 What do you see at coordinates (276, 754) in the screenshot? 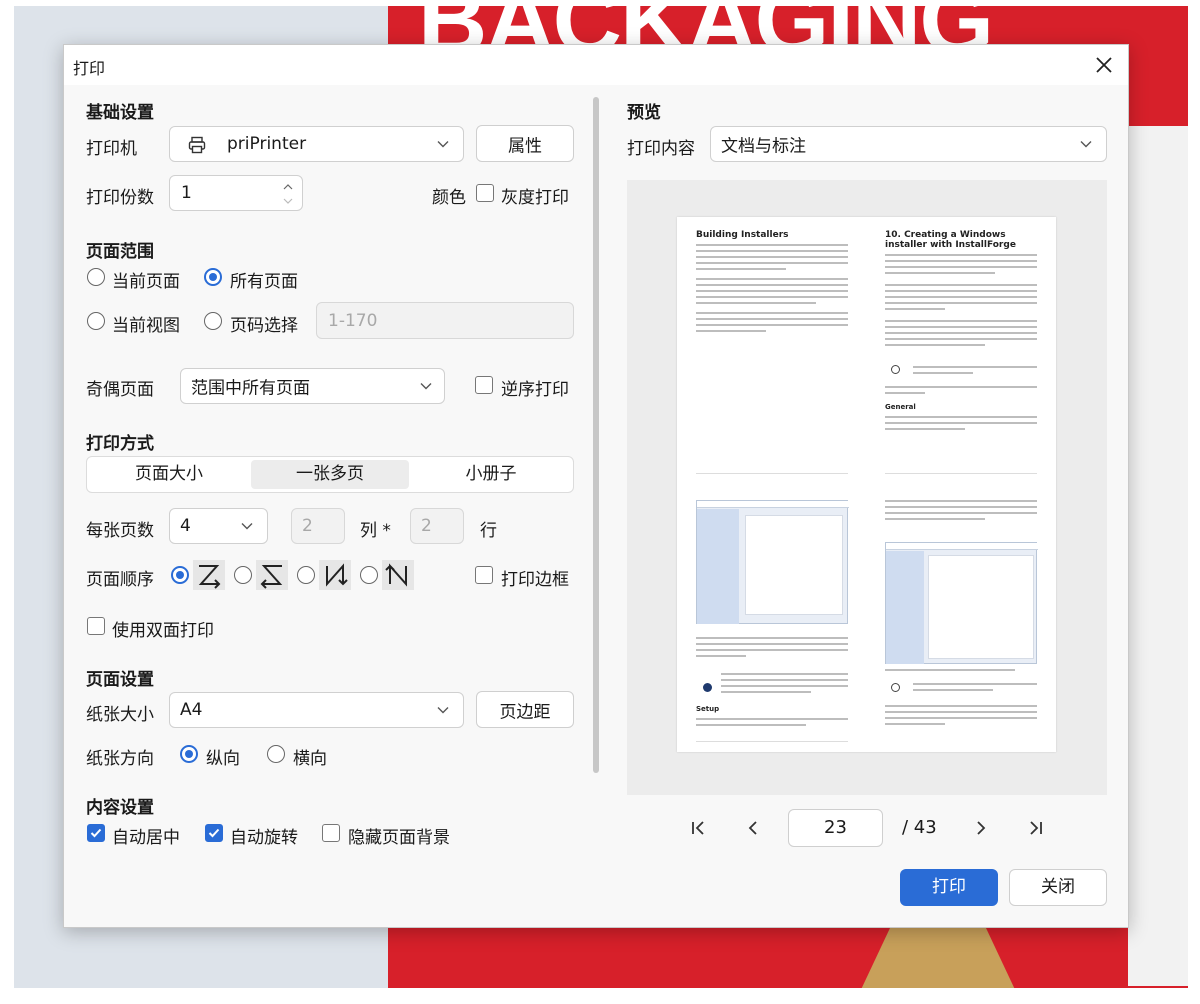
I see `landscape-radio` at bounding box center [276, 754].